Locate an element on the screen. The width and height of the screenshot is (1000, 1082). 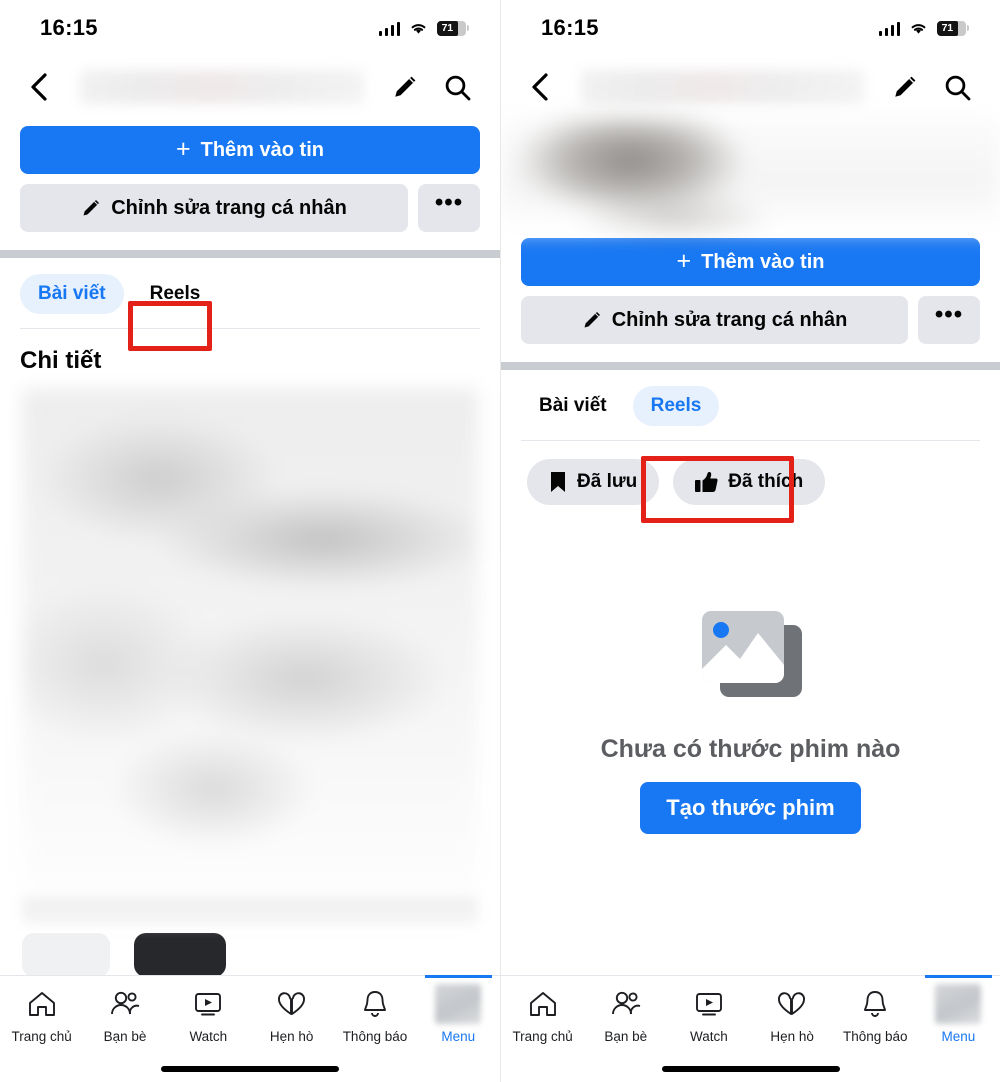
redacted-card-dark is located at coordinates (180, 955).